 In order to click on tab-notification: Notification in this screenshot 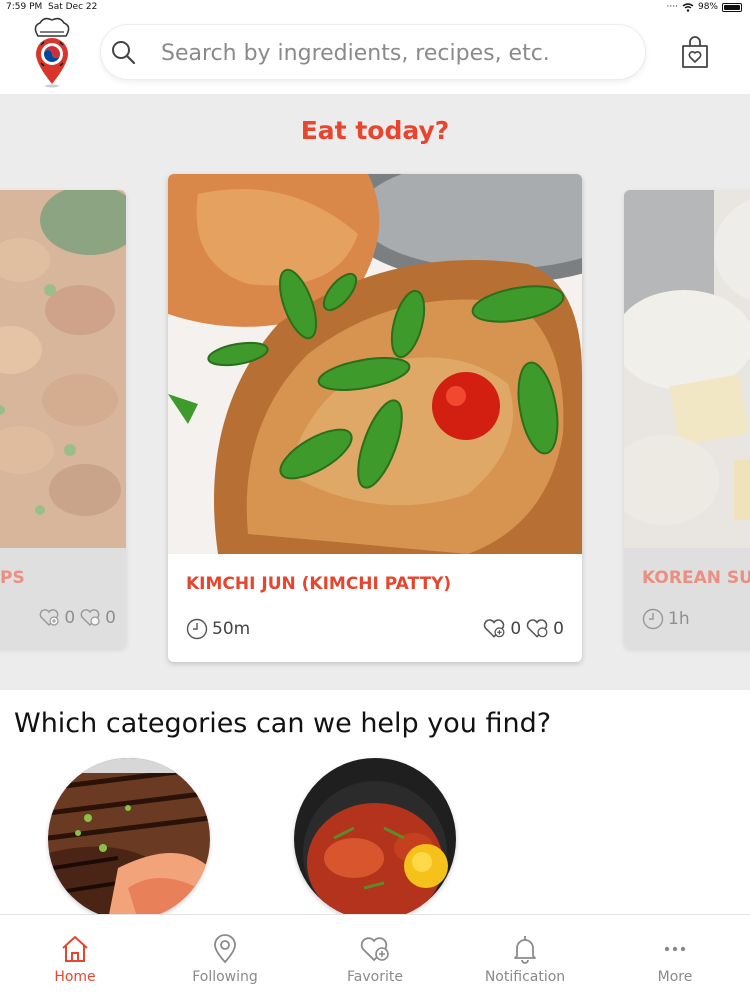, I will do `click(525, 957)`.